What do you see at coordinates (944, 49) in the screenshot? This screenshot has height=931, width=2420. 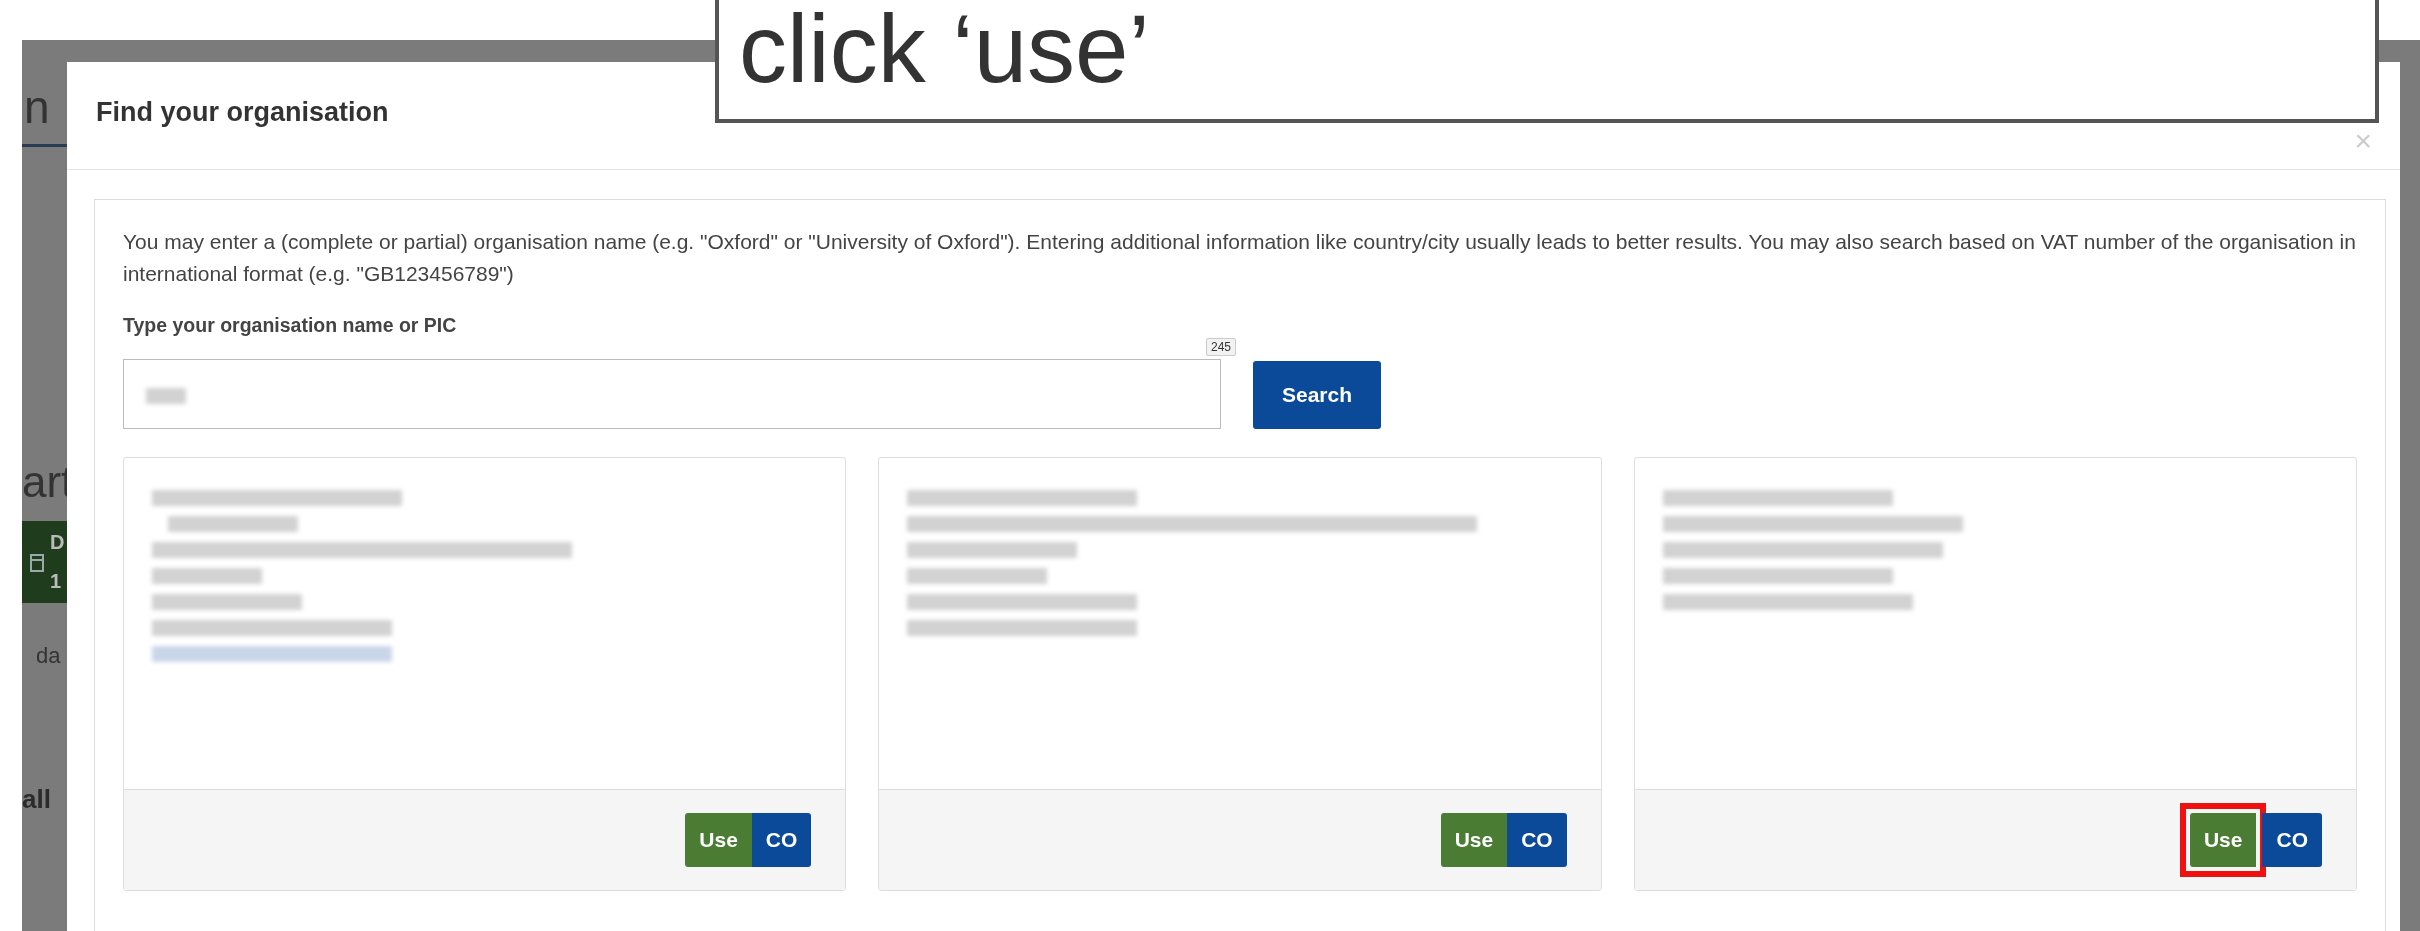 I see `callout-text: click ‘use’` at bounding box center [944, 49].